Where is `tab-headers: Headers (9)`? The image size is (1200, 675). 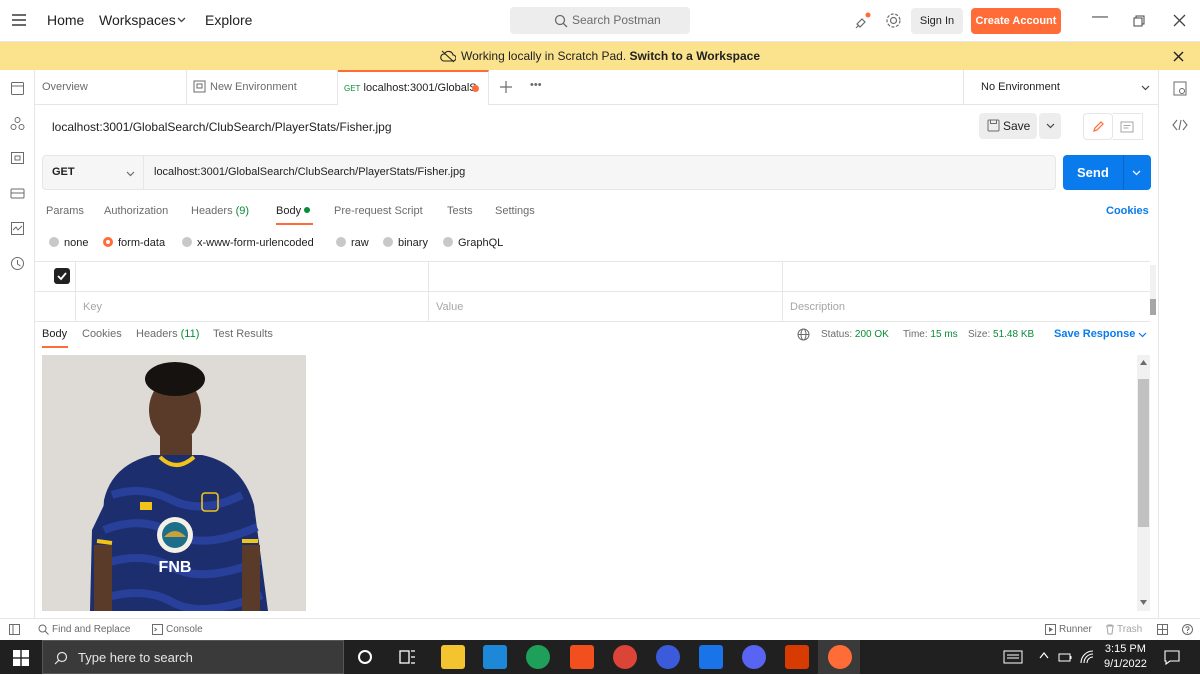
tab-headers: Headers (9) is located at coordinates (220, 211).